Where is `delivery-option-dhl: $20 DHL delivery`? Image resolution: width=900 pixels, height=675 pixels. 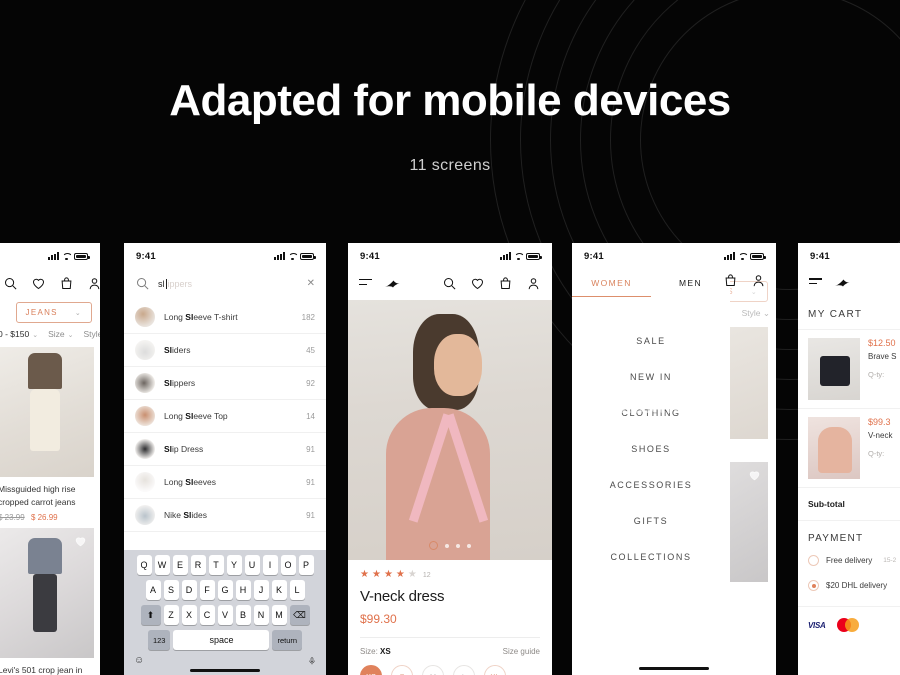 delivery-option-dhl: $20 DHL delivery is located at coordinates (849, 585).